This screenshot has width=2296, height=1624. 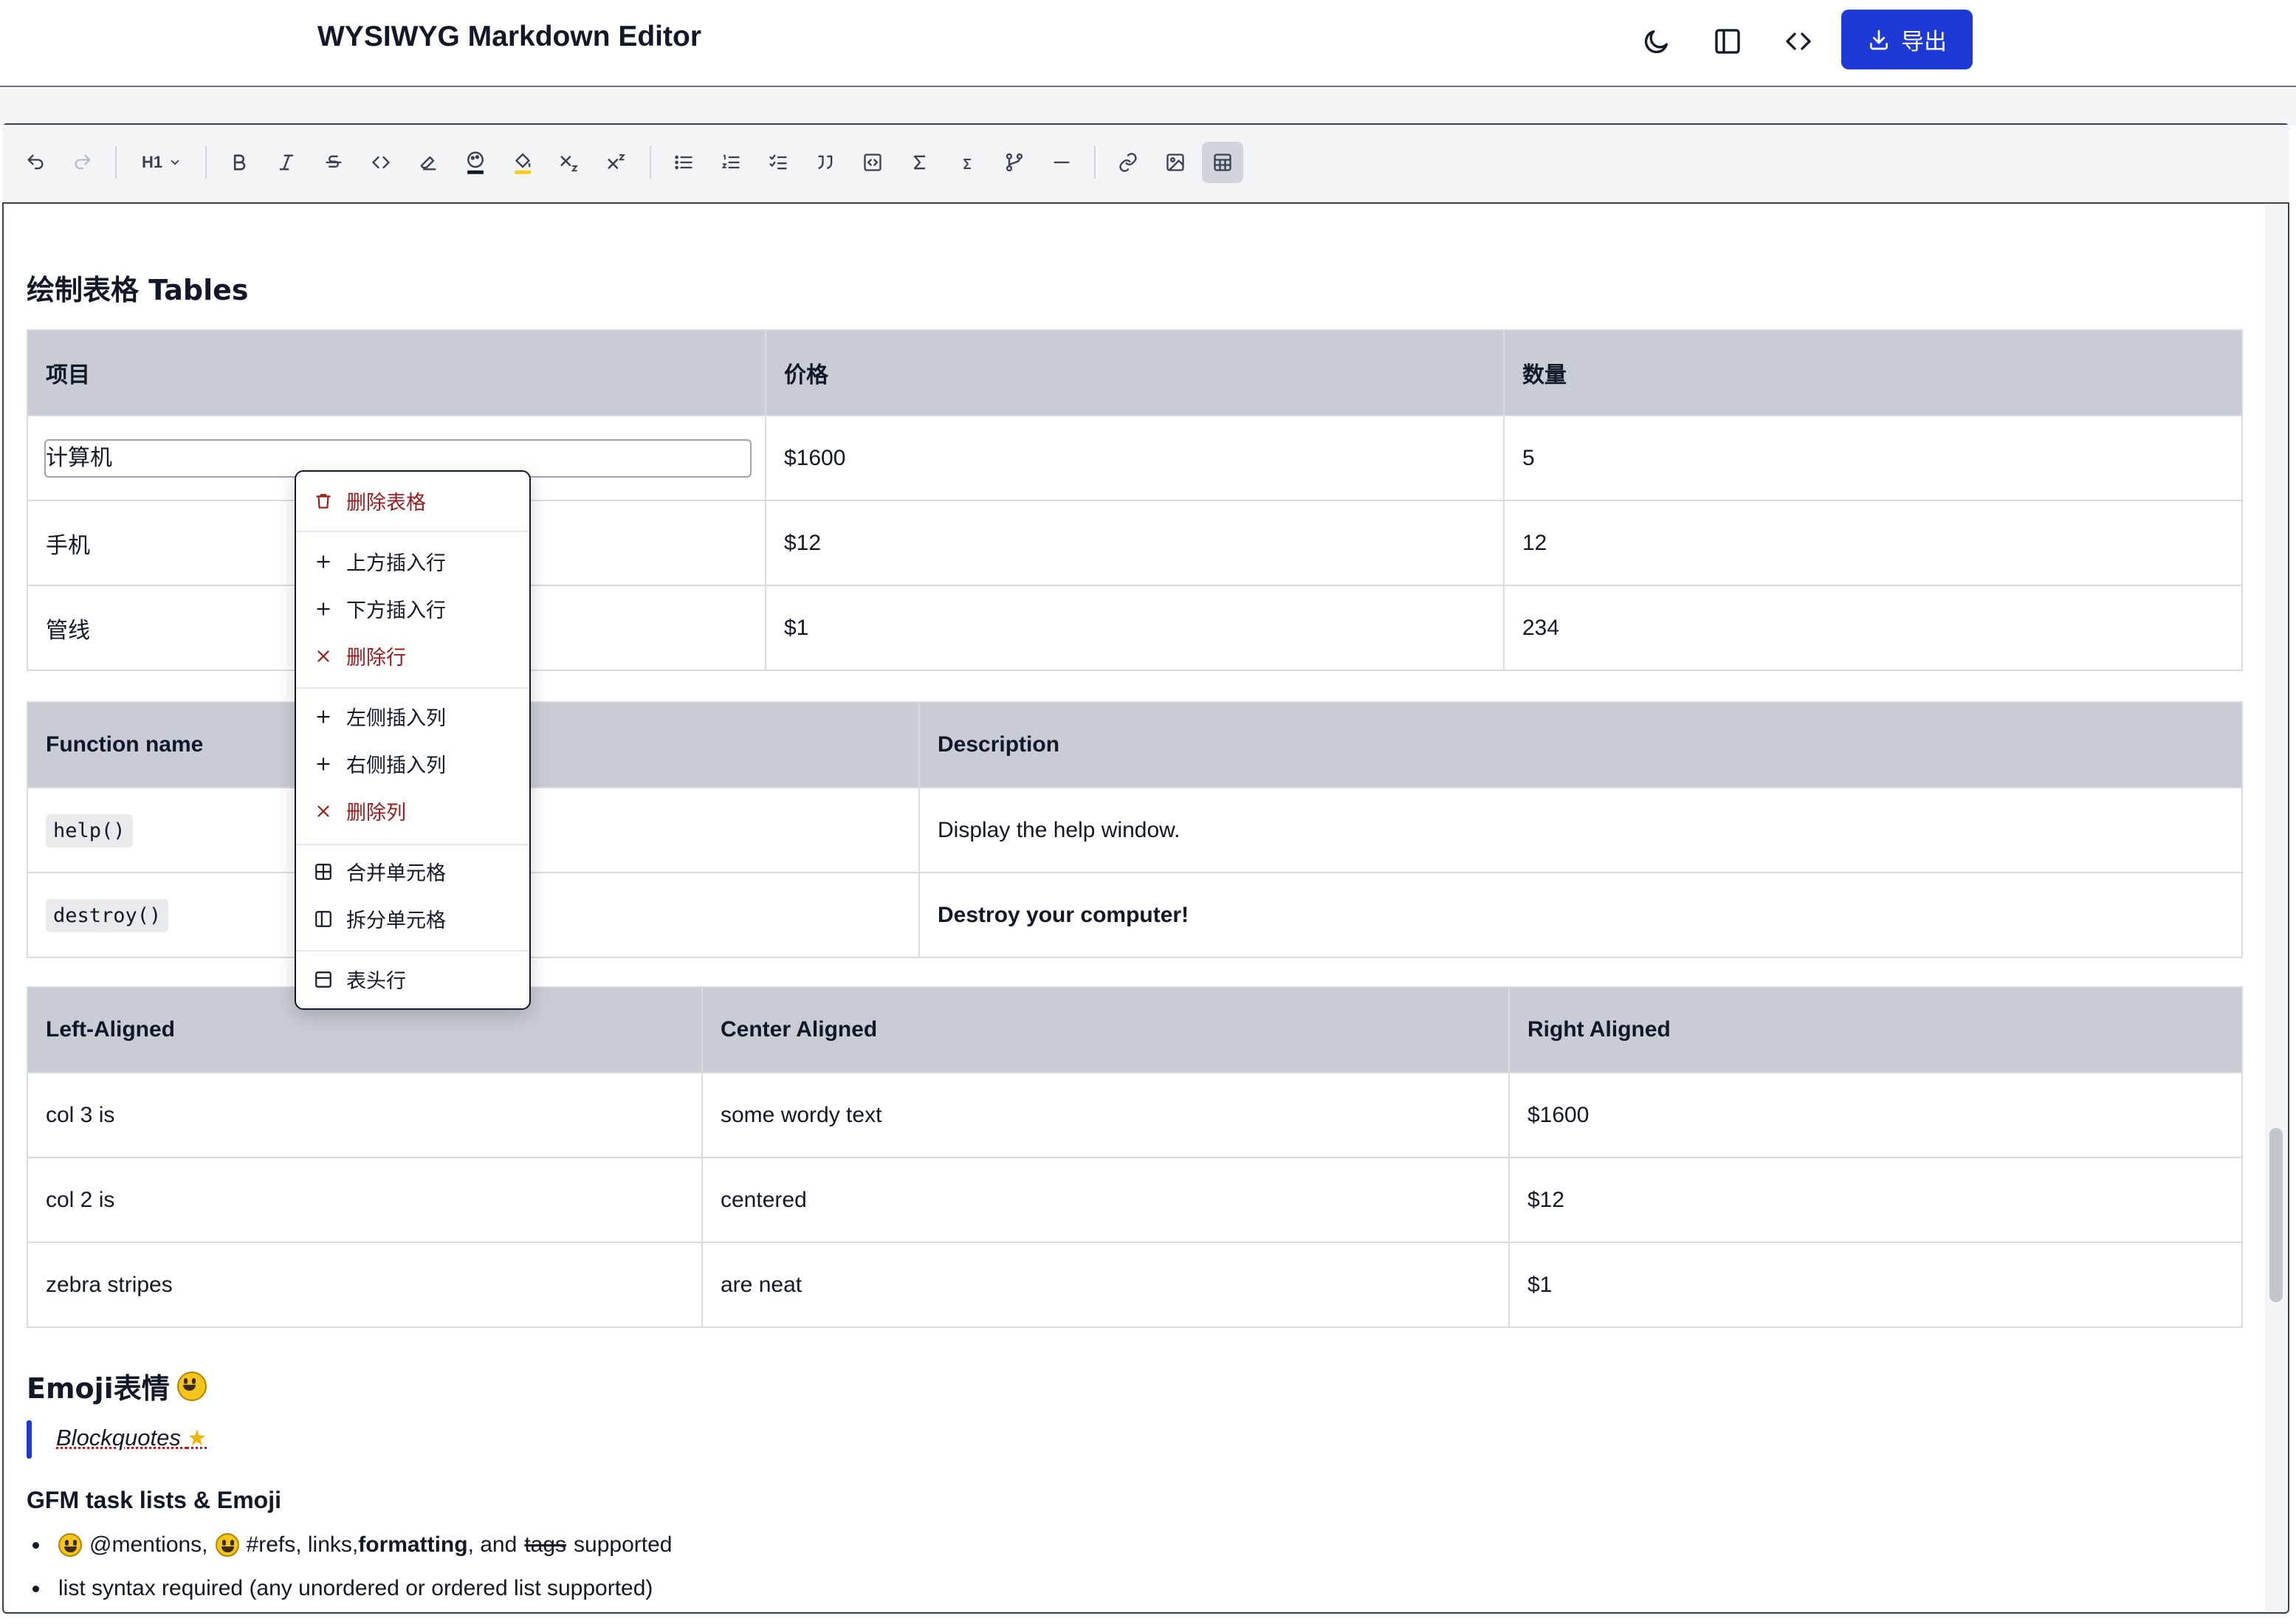 I want to click on scrollbar-track, so click(x=2276, y=908).